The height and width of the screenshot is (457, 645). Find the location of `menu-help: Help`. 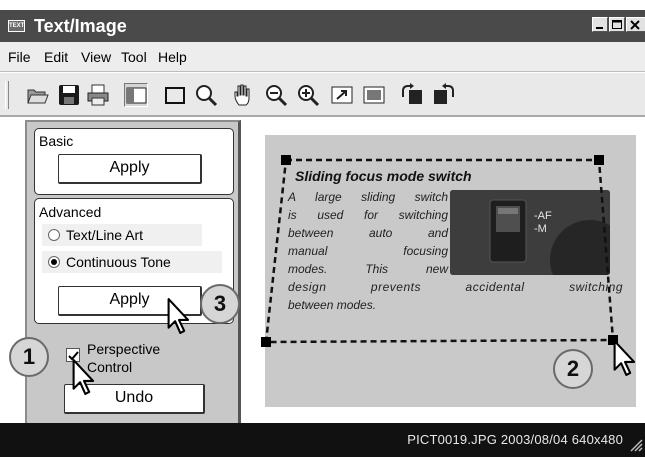

menu-help: Help is located at coordinates (172, 57).